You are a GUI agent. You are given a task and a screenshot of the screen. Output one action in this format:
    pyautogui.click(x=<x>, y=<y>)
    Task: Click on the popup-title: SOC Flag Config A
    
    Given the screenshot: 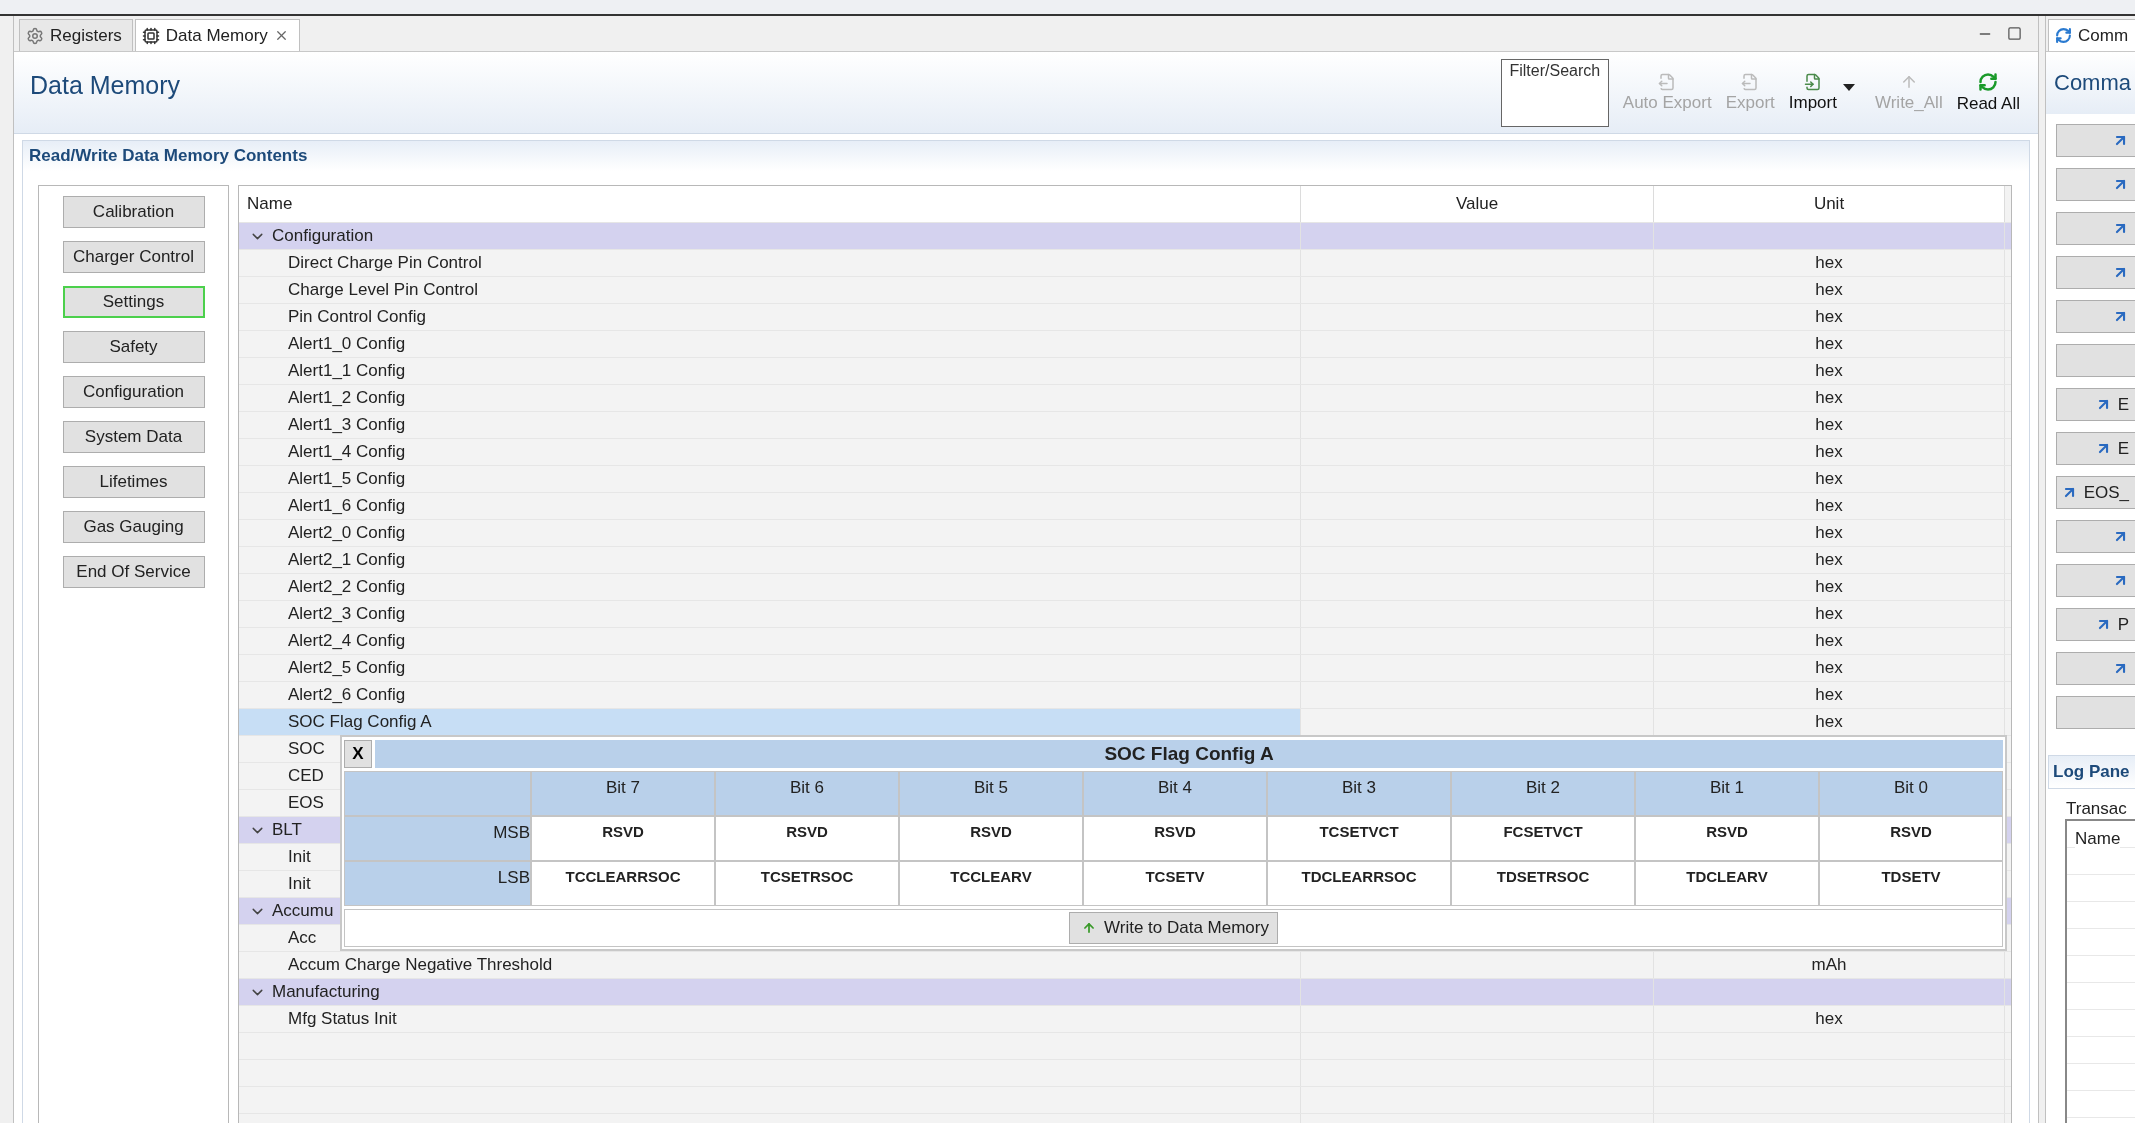 What is the action you would take?
    pyautogui.click(x=1189, y=754)
    